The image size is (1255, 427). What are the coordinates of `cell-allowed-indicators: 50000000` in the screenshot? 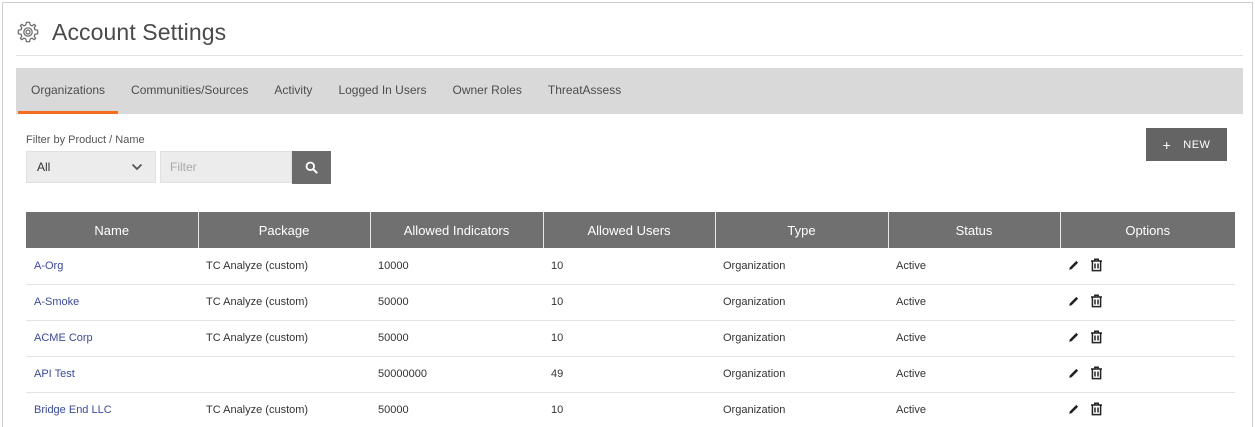 It's located at (456, 374).